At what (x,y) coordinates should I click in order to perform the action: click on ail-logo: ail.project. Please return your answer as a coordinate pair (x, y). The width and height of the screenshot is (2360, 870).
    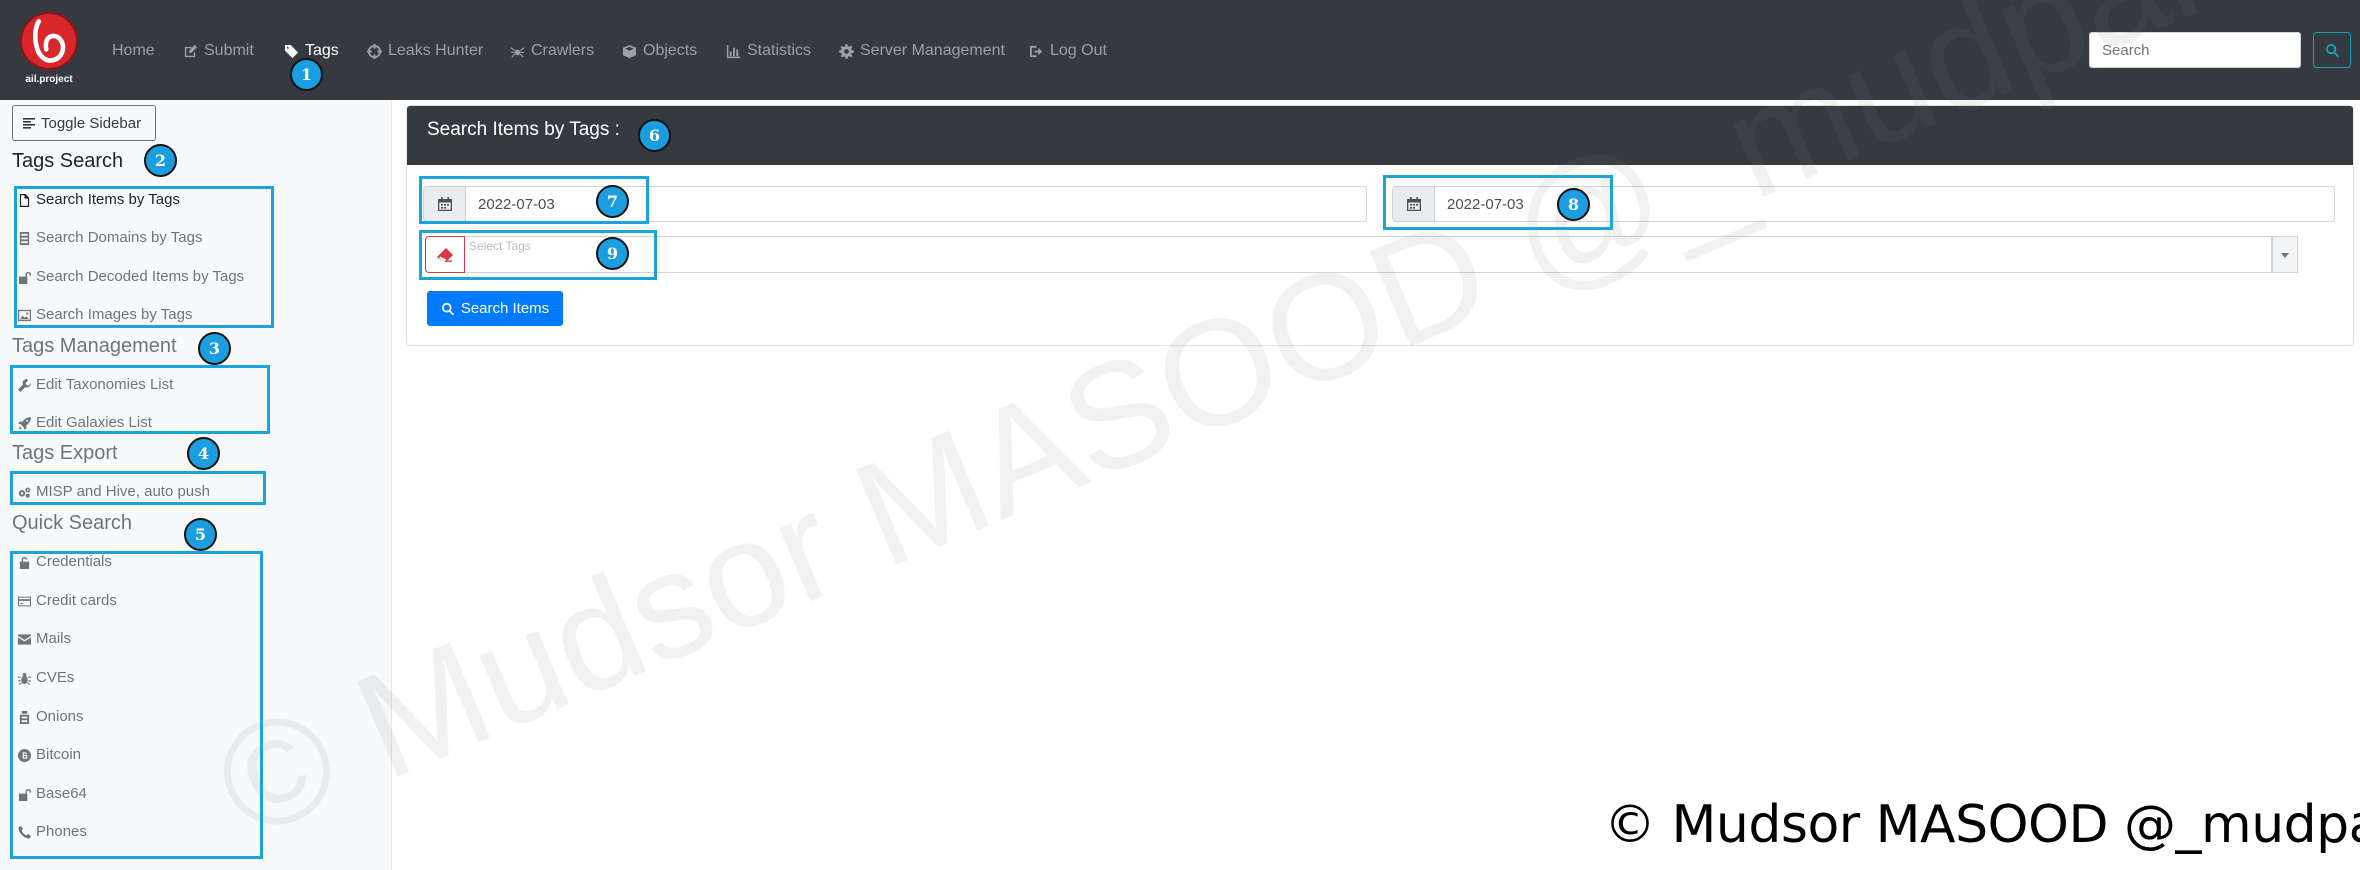
    Looking at the image, I should click on (49, 51).